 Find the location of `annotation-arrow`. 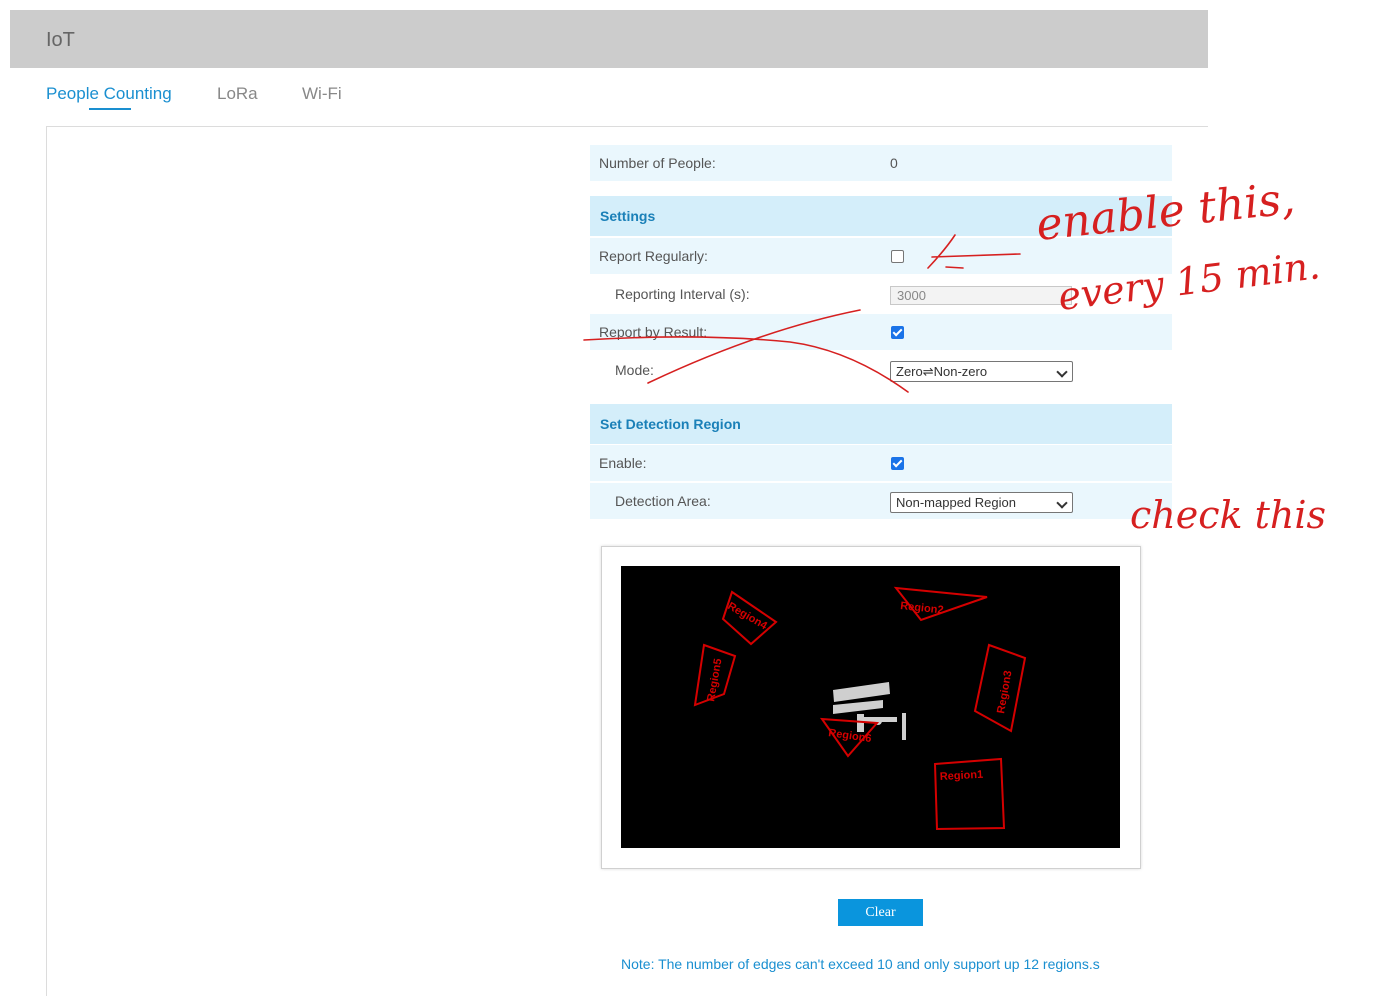

annotation-arrow is located at coordinates (974, 251).